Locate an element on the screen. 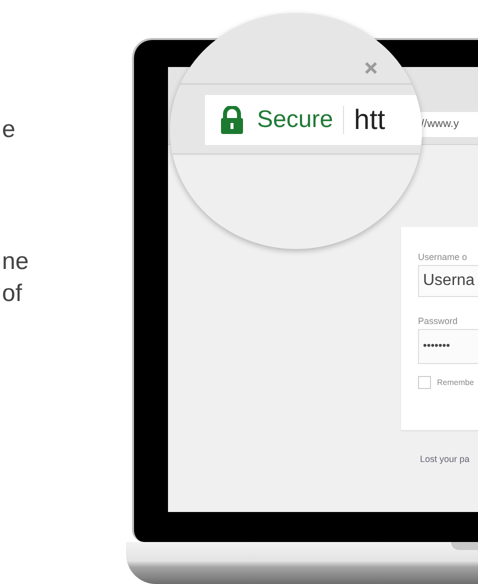 Image resolution: width=478 pixels, height=584 pixels. username-field: Userna is located at coordinates (448, 281).